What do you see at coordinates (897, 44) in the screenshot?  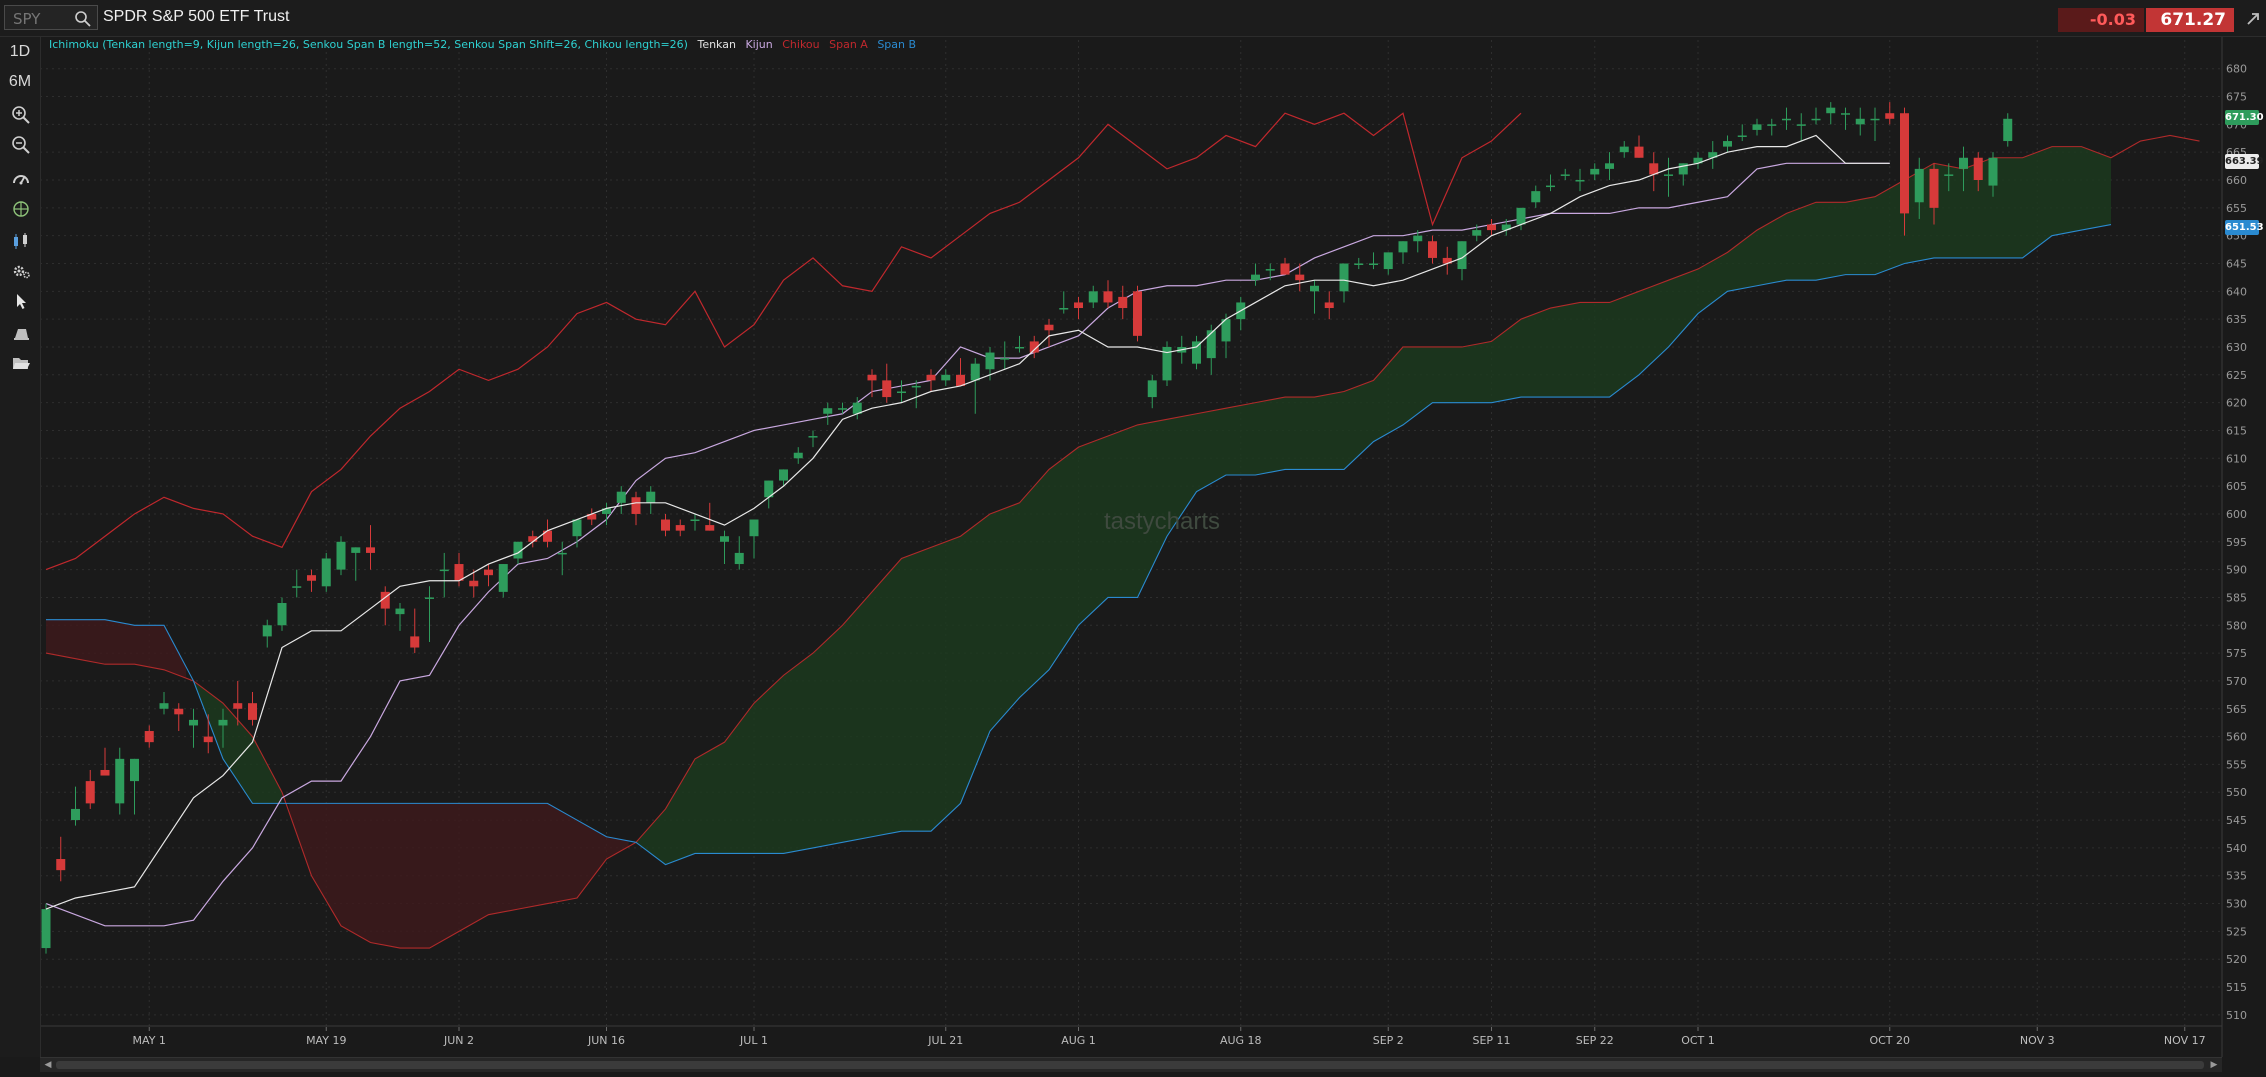 I see `legend-span-b: Span B` at bounding box center [897, 44].